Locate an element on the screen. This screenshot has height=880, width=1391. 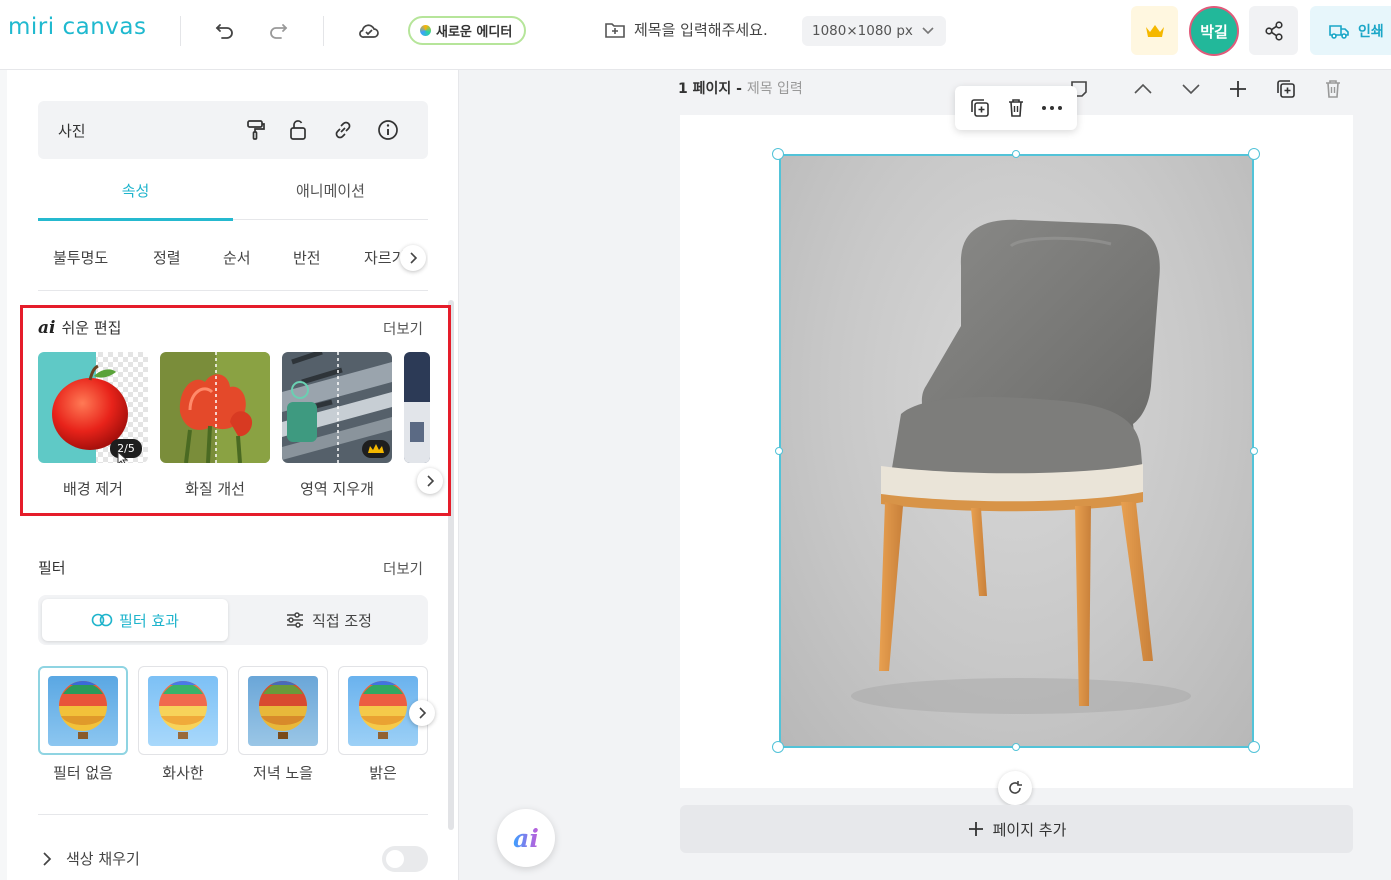
ai-assistant-button: ai is located at coordinates (526, 838).